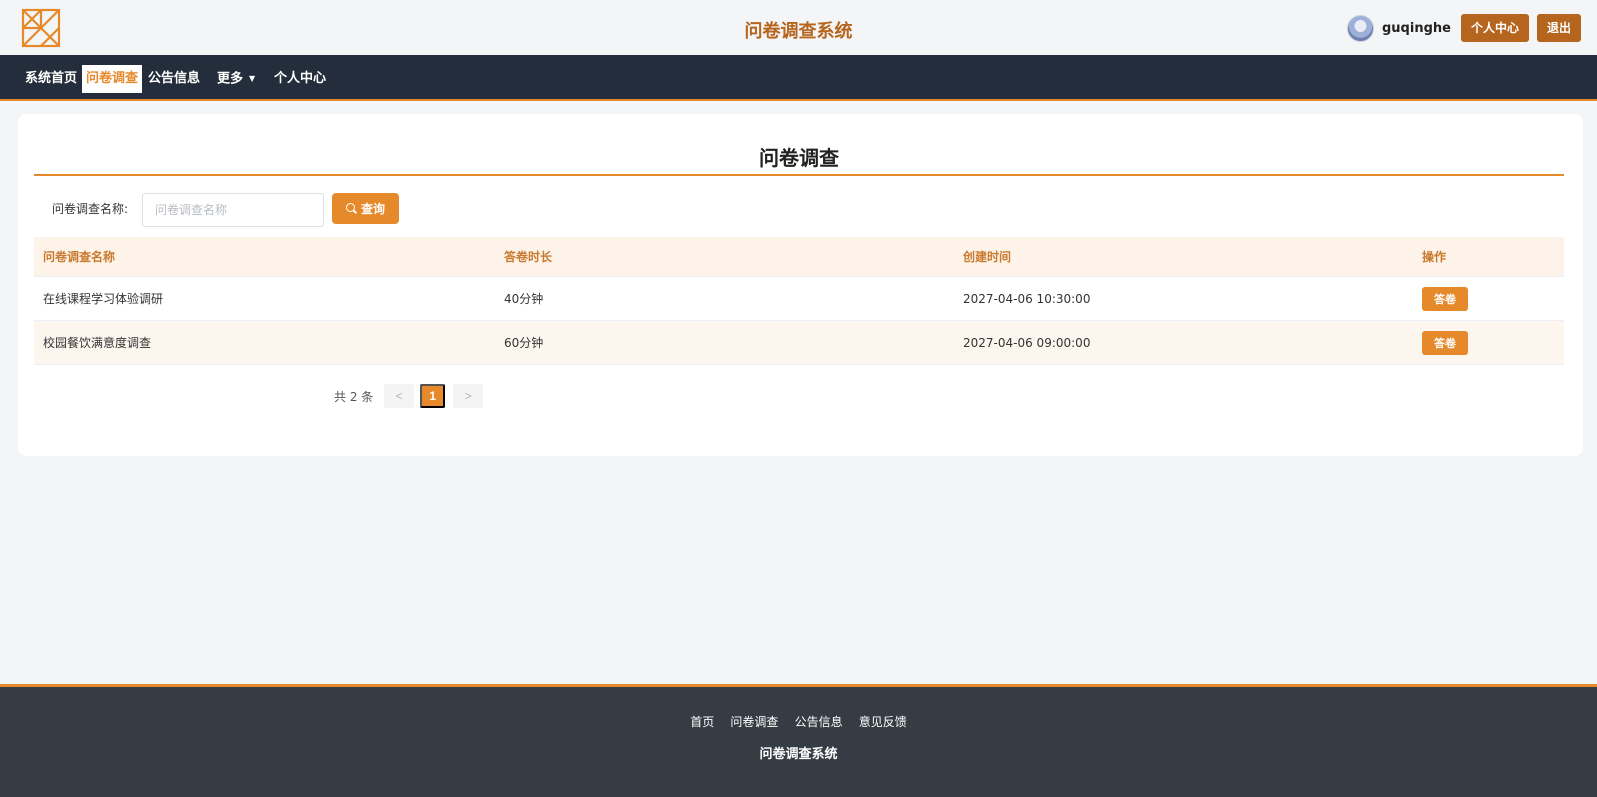 The height and width of the screenshot is (797, 1597). Describe the element at coordinates (883, 722) in the screenshot. I see `footer-link-feedback: 意见反馈` at that location.